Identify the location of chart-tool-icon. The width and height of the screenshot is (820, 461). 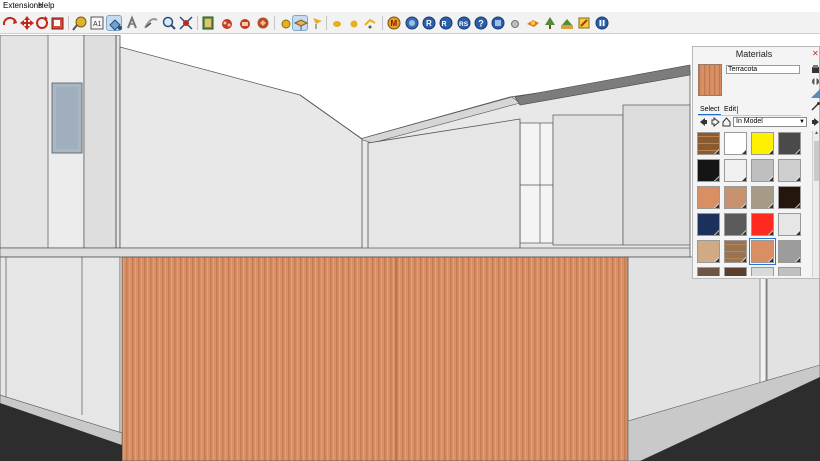
(567, 23).